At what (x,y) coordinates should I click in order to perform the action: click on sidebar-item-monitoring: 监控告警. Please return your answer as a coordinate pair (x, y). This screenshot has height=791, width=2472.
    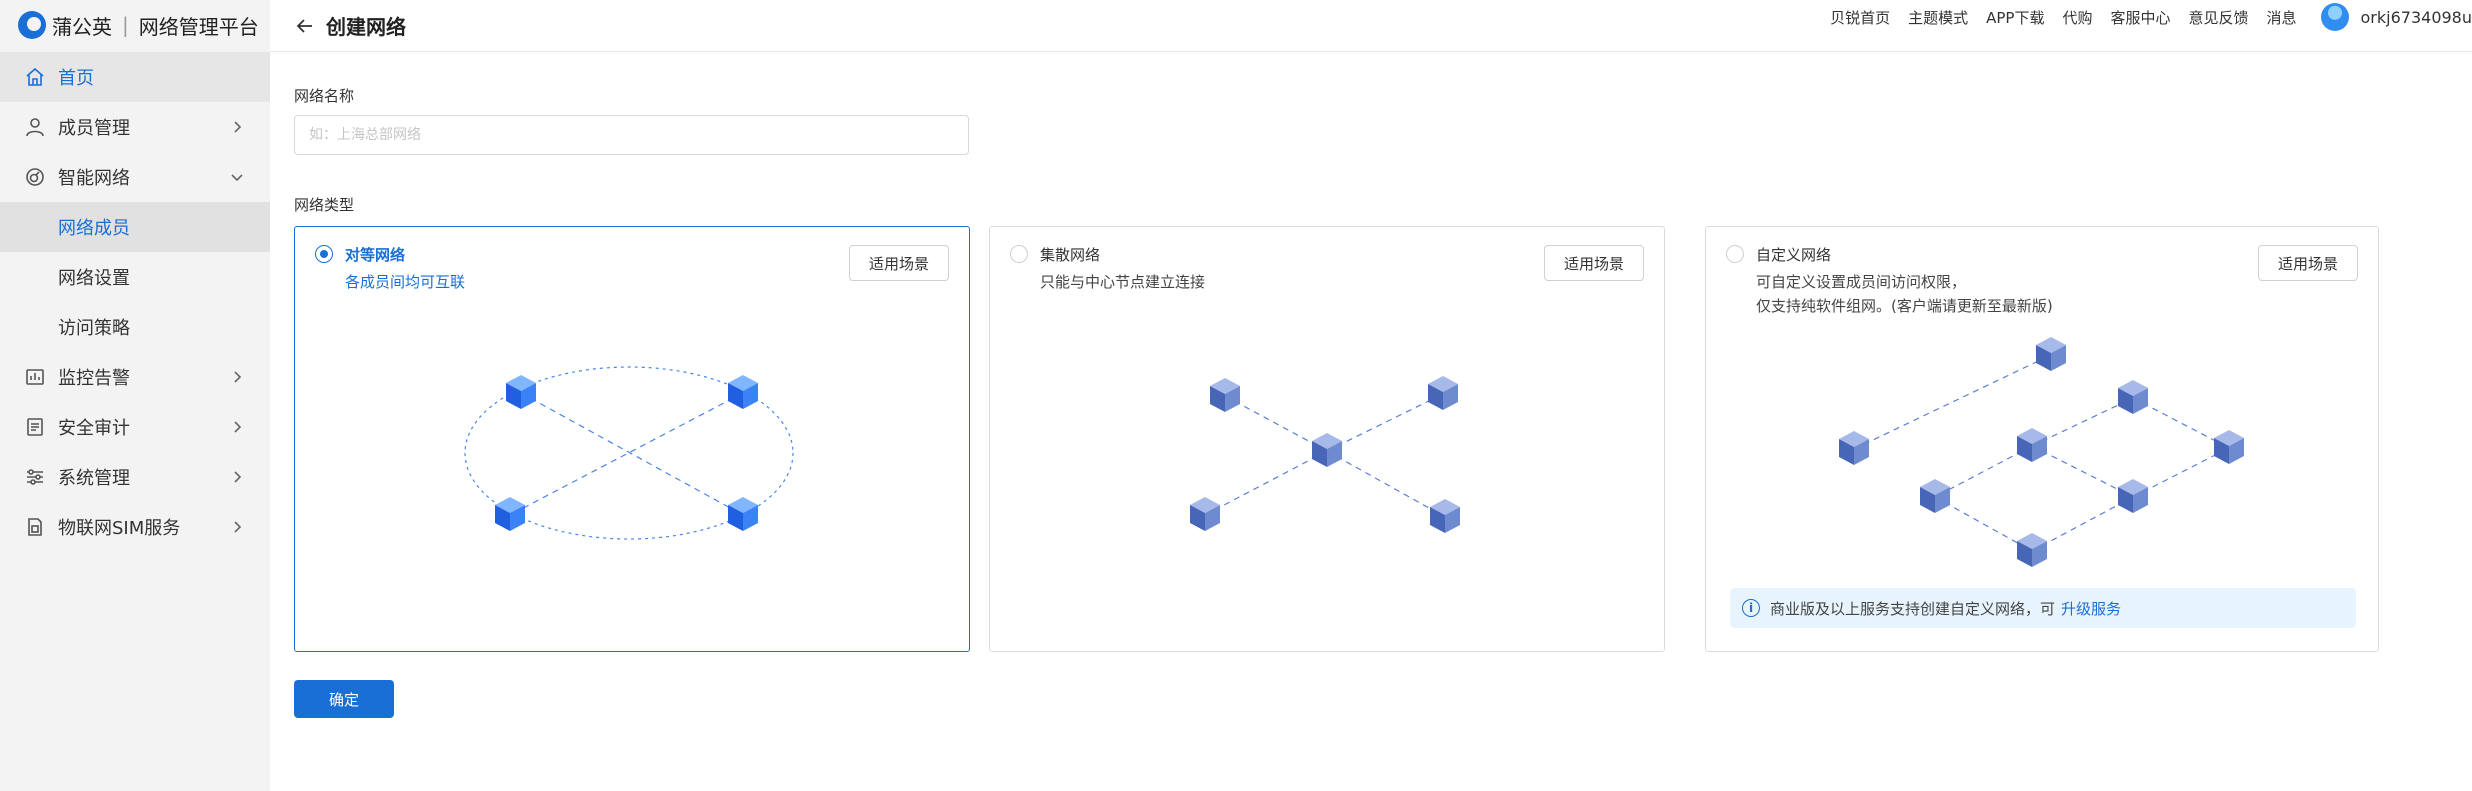
    Looking at the image, I should click on (135, 377).